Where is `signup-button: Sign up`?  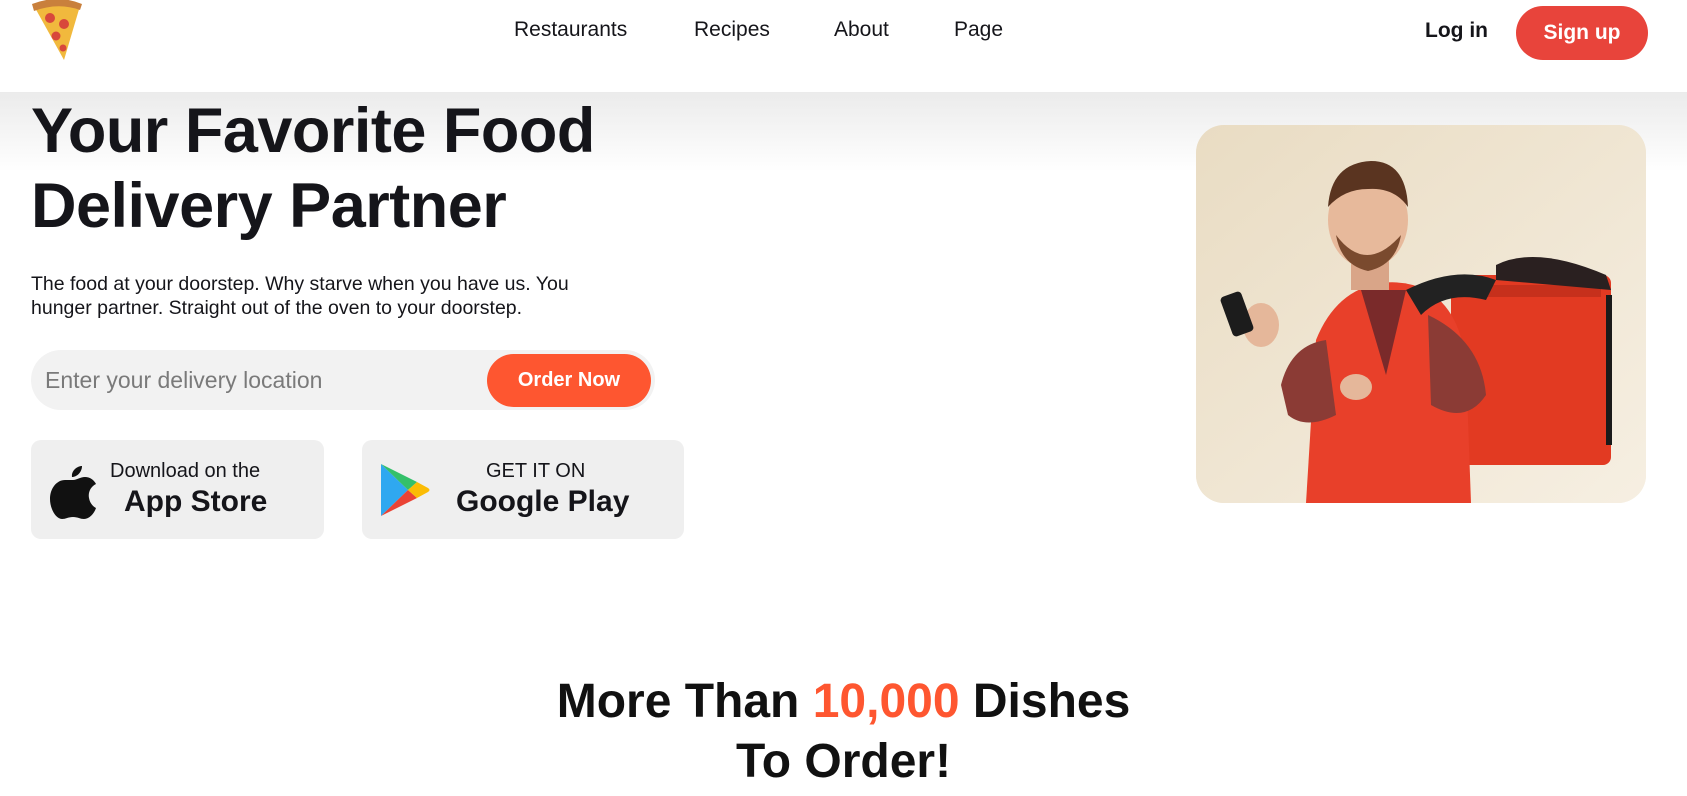 signup-button: Sign up is located at coordinates (1582, 33).